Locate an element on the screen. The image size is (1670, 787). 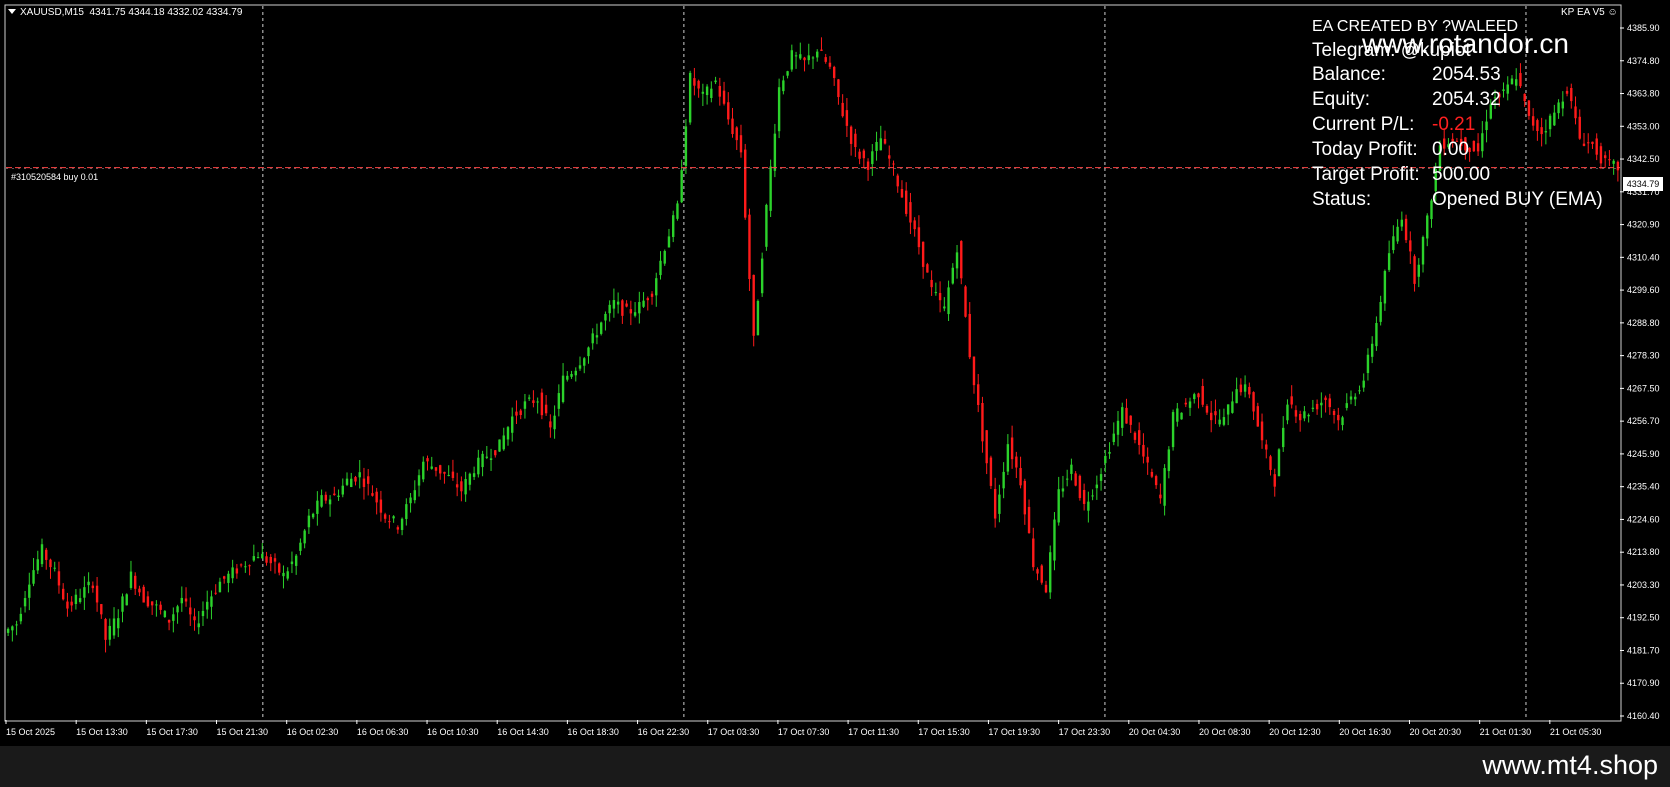
current-price-tag: 4334.79 is located at coordinates (1643, 184).